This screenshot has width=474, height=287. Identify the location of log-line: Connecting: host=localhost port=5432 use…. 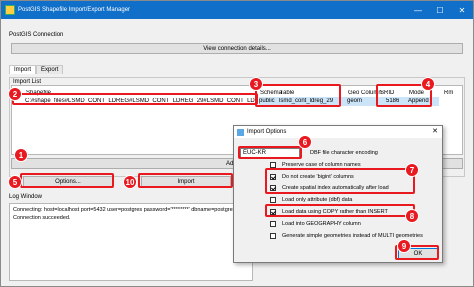
(131, 210).